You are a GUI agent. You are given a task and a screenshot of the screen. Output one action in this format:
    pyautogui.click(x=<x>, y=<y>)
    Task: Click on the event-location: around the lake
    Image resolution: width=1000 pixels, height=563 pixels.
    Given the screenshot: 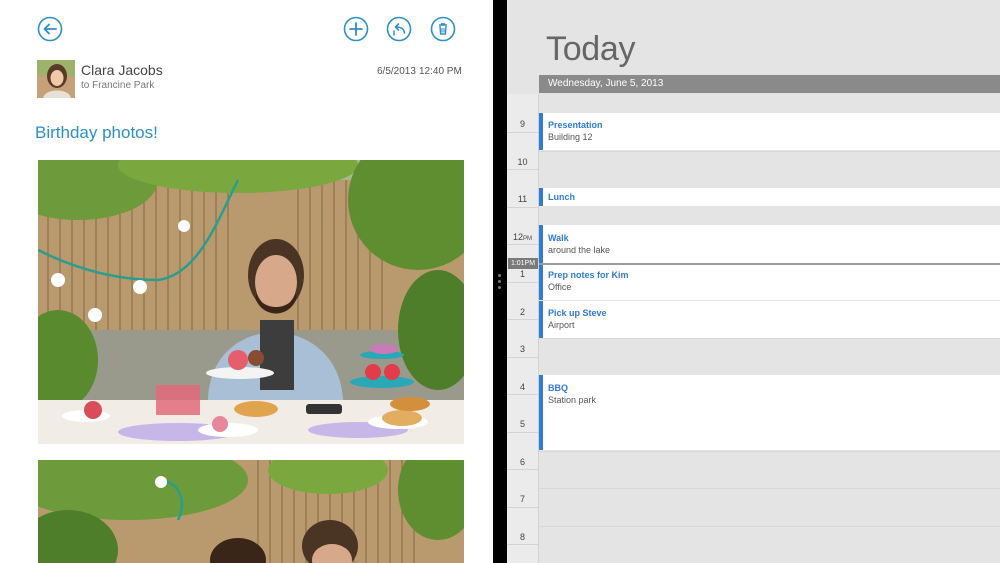 What is the action you would take?
    pyautogui.click(x=579, y=250)
    